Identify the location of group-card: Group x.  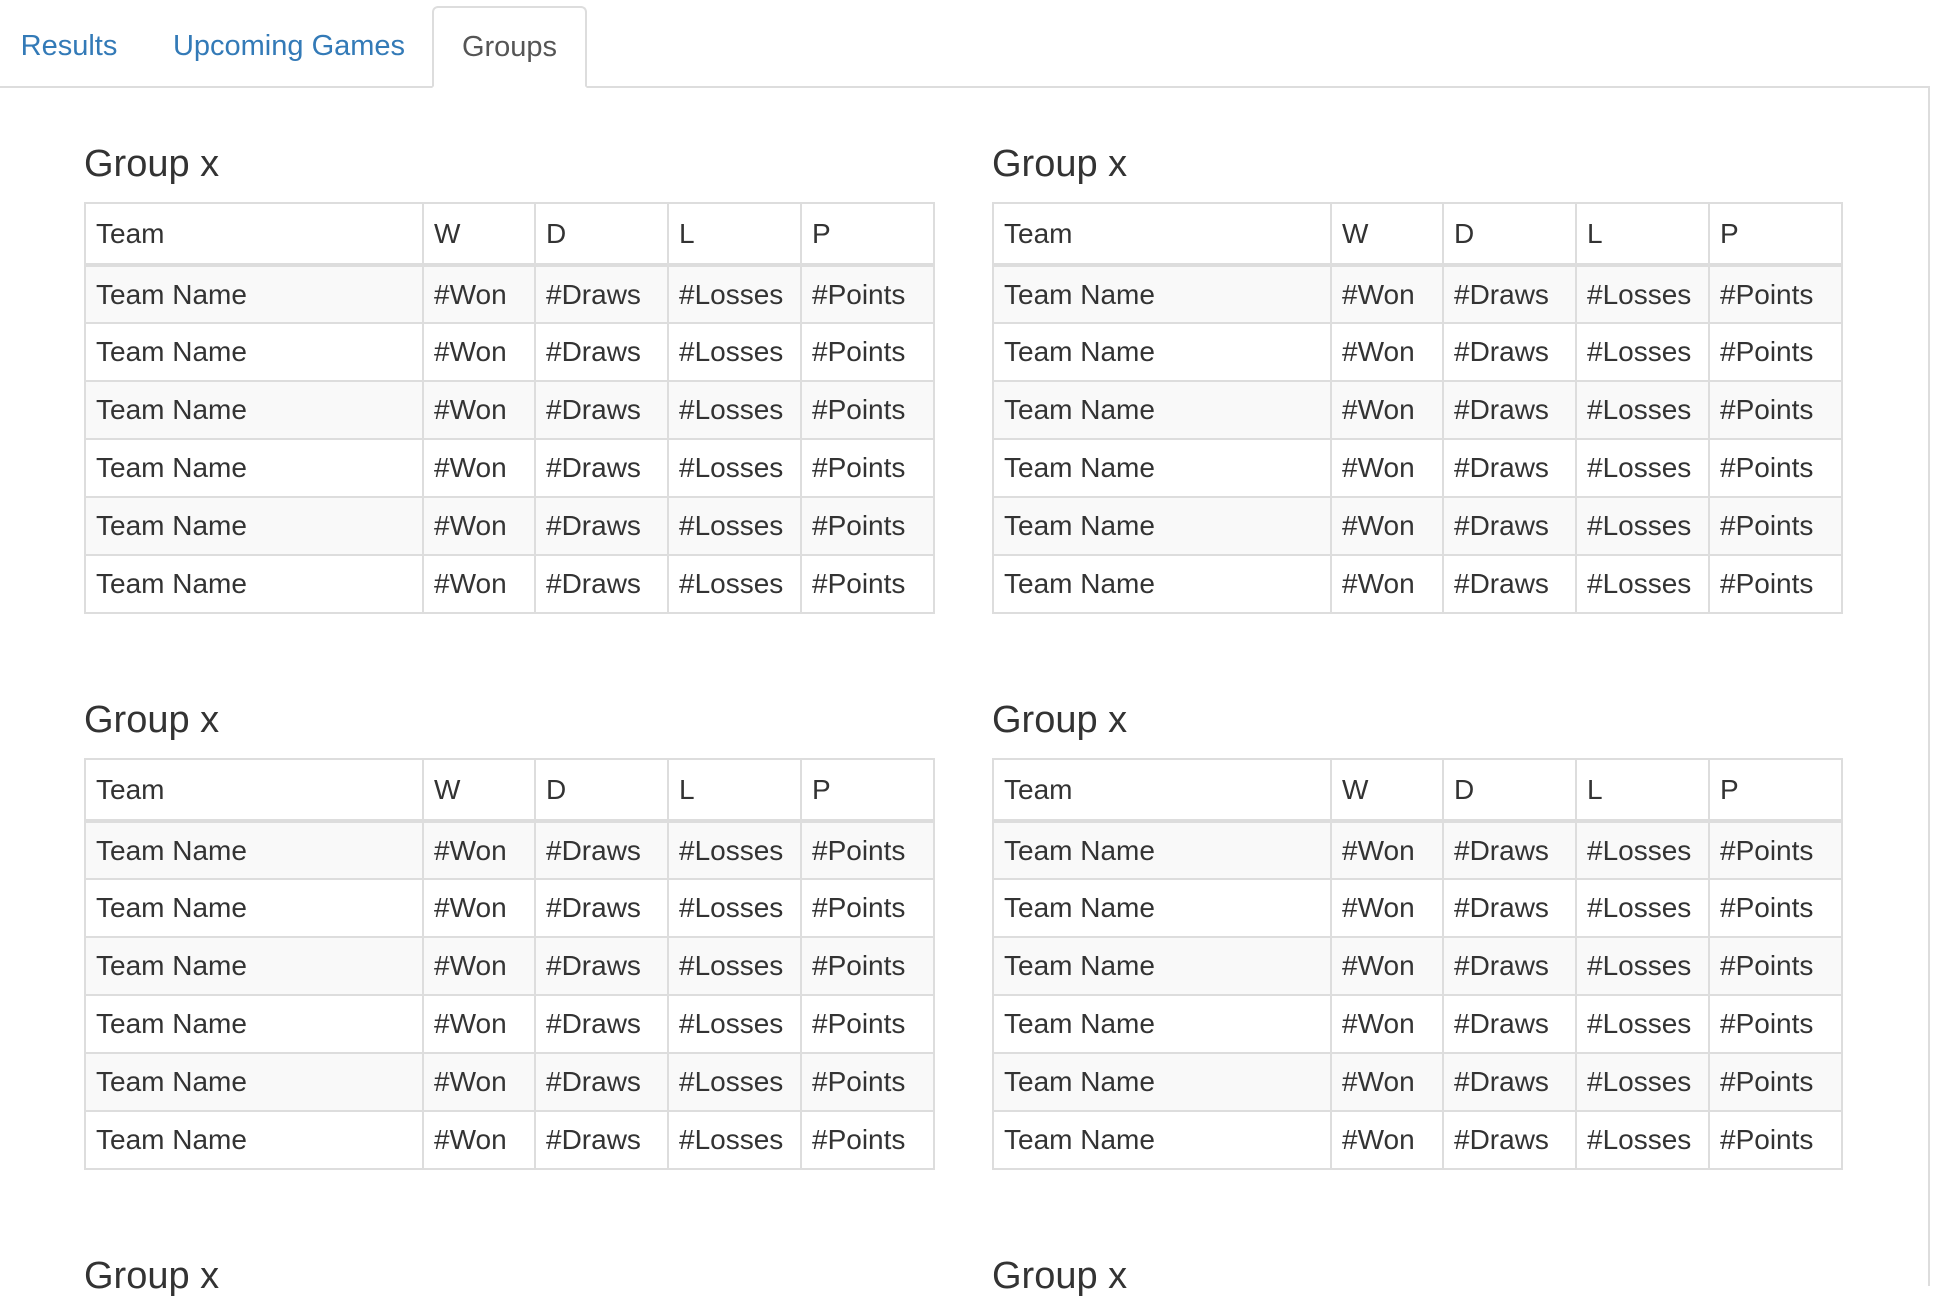
(1416, 1276).